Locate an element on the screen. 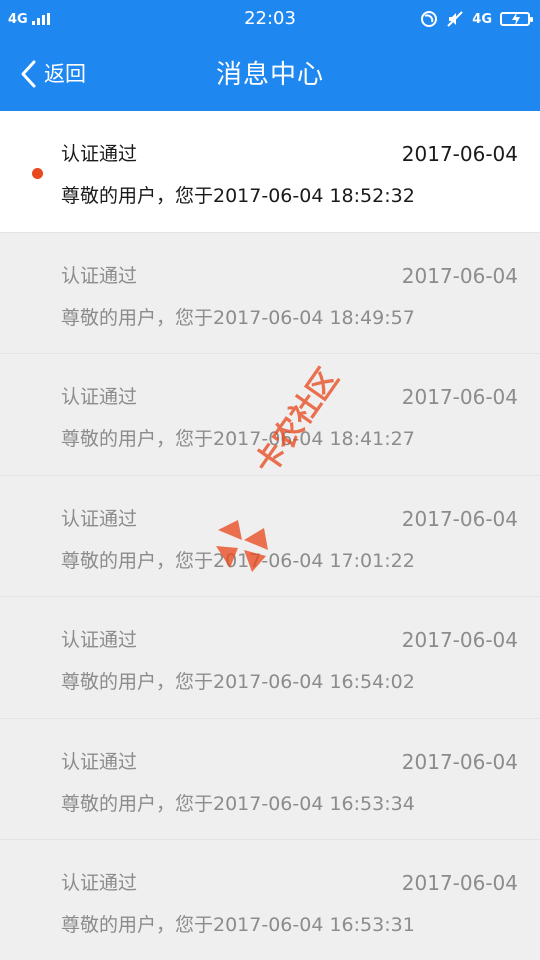 The height and width of the screenshot is (960, 540). unread-dot-icon is located at coordinates (37, 173).